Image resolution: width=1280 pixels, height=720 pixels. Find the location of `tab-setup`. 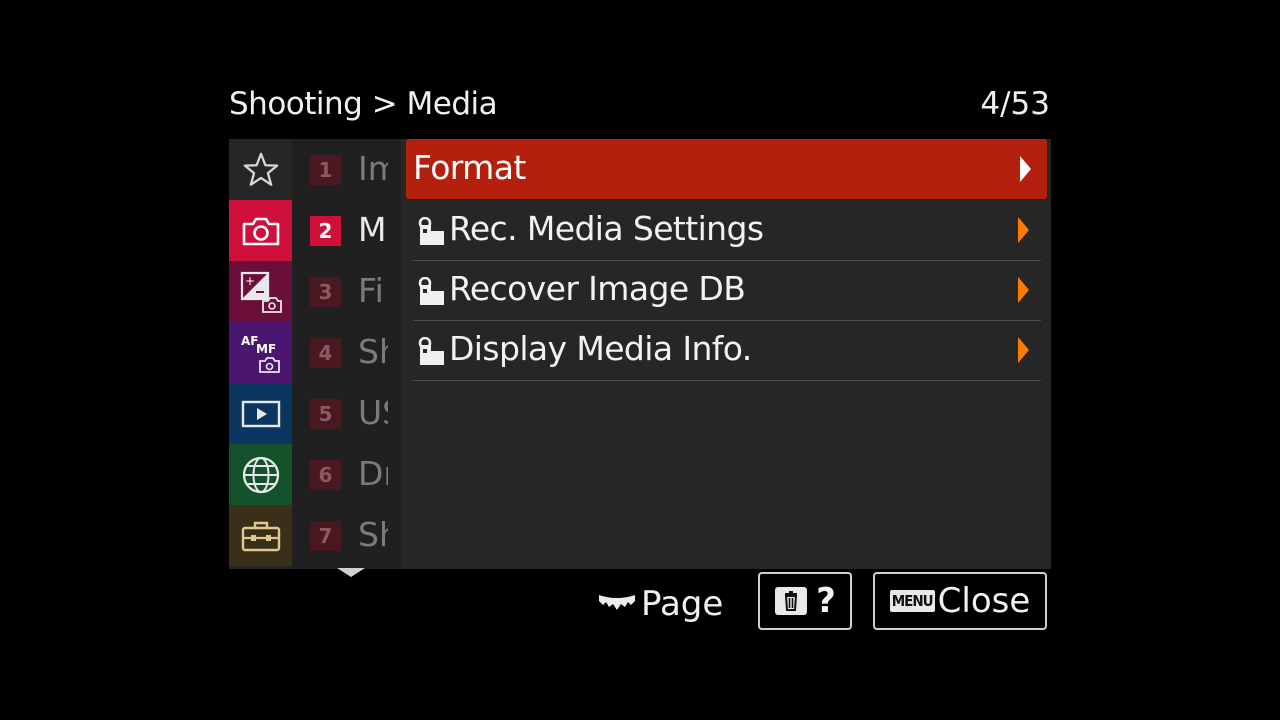

tab-setup is located at coordinates (260, 535).